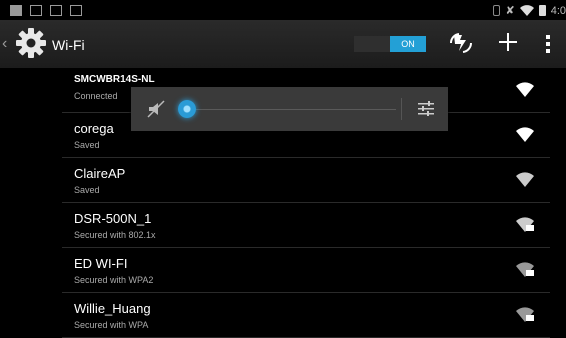  Describe the element at coordinates (548, 44) in the screenshot. I see `overflow-menu-icon` at that location.